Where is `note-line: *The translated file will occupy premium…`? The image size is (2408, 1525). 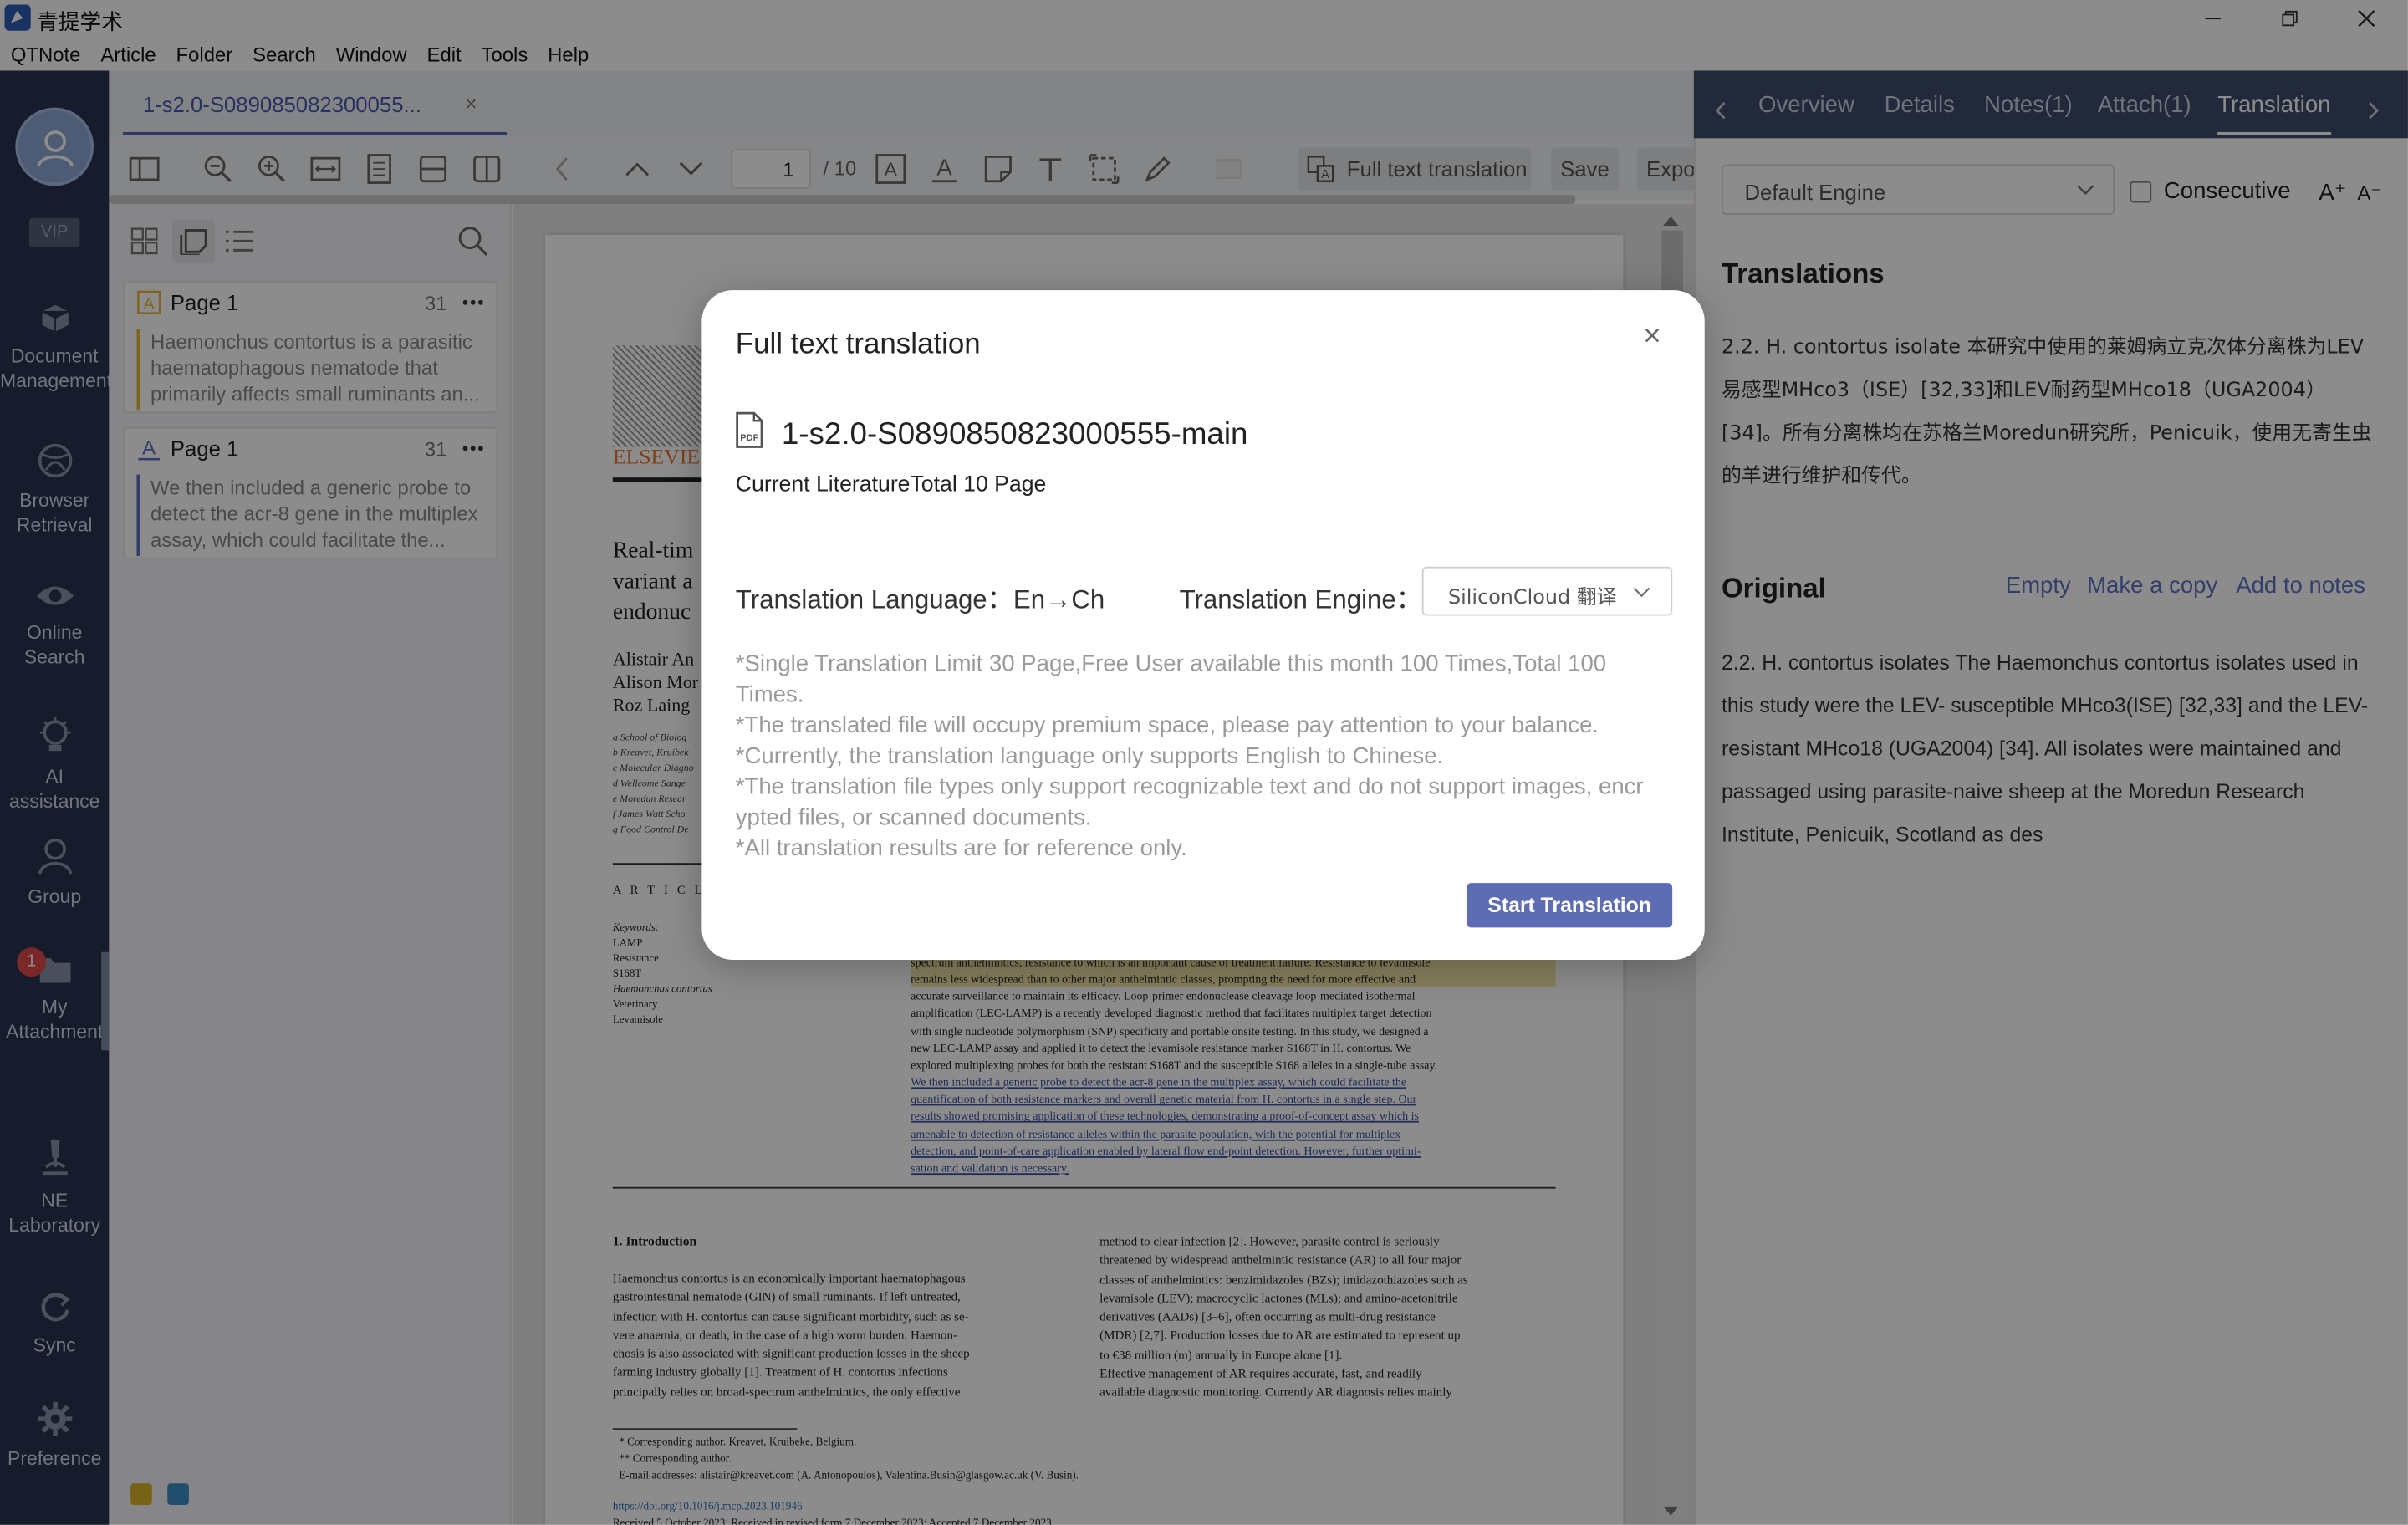 note-line: *The translated file will occupy premium… is located at coordinates (1167, 725).